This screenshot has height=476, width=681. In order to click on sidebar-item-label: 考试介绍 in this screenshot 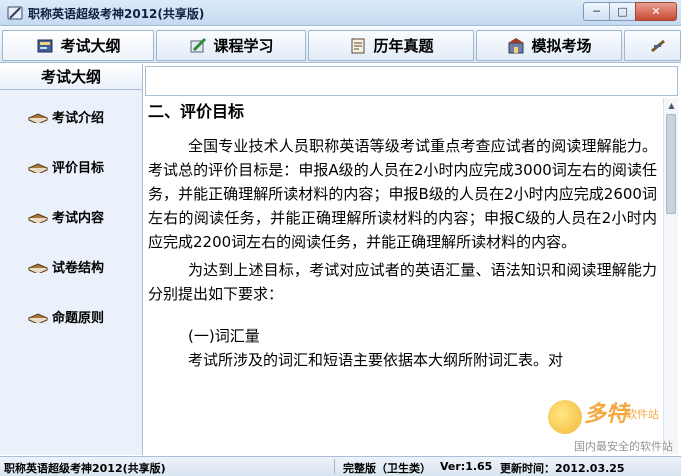, I will do `click(78, 118)`.